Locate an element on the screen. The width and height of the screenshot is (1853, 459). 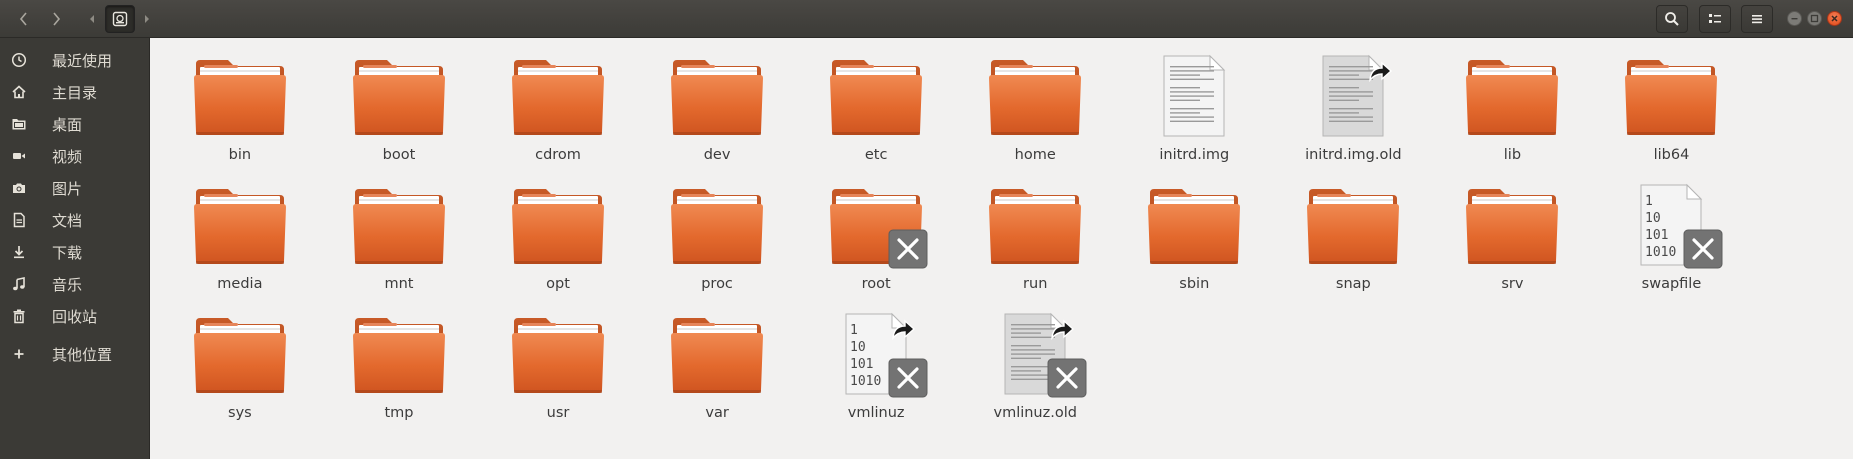
search-icon is located at coordinates (1672, 19).